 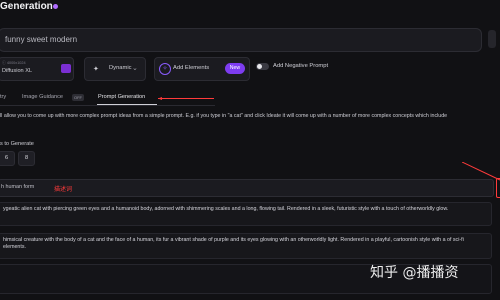 I want to click on model-resolution: ⓘ 4000x1024, so click(x=14, y=63).